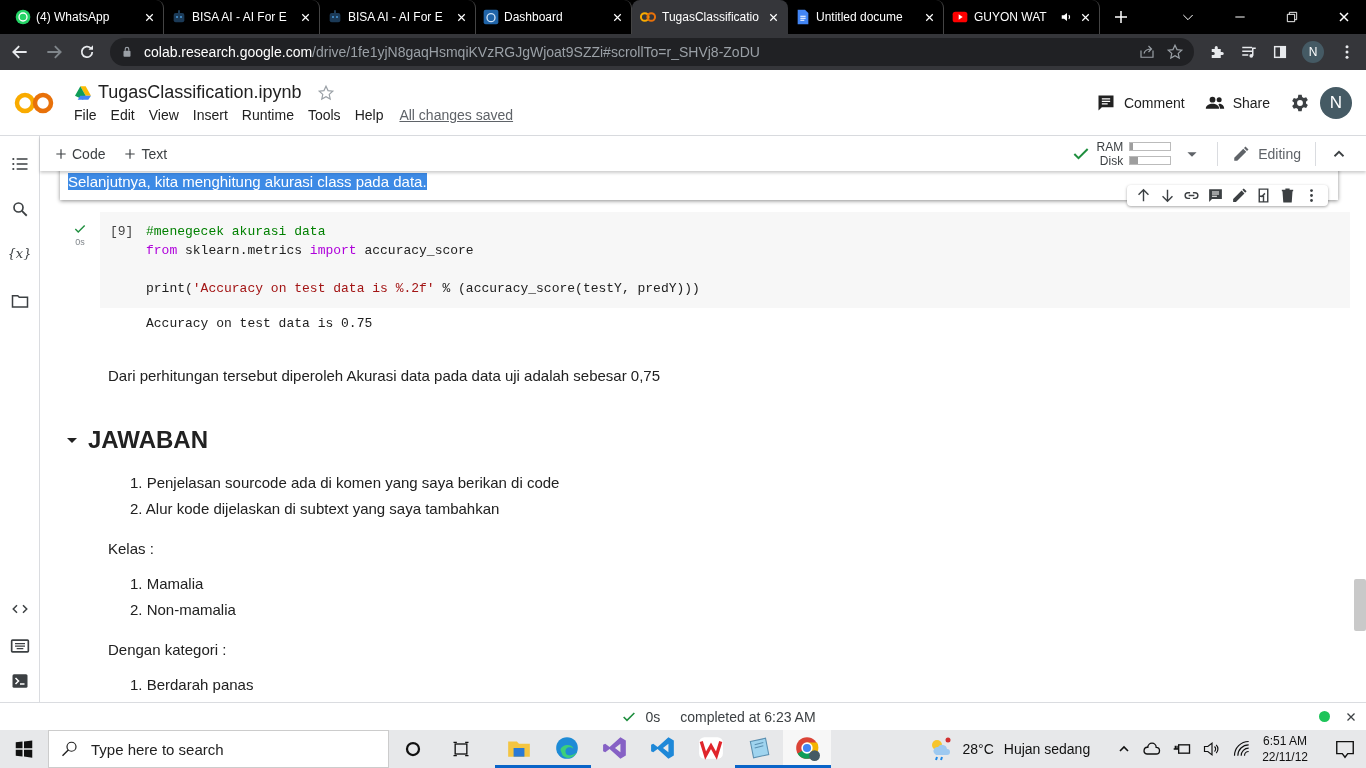 The image size is (1366, 768). I want to click on code-line: print('Accuracy on test data is %.2f' % (accuracy_score(testY, predY))), so click(423, 289).